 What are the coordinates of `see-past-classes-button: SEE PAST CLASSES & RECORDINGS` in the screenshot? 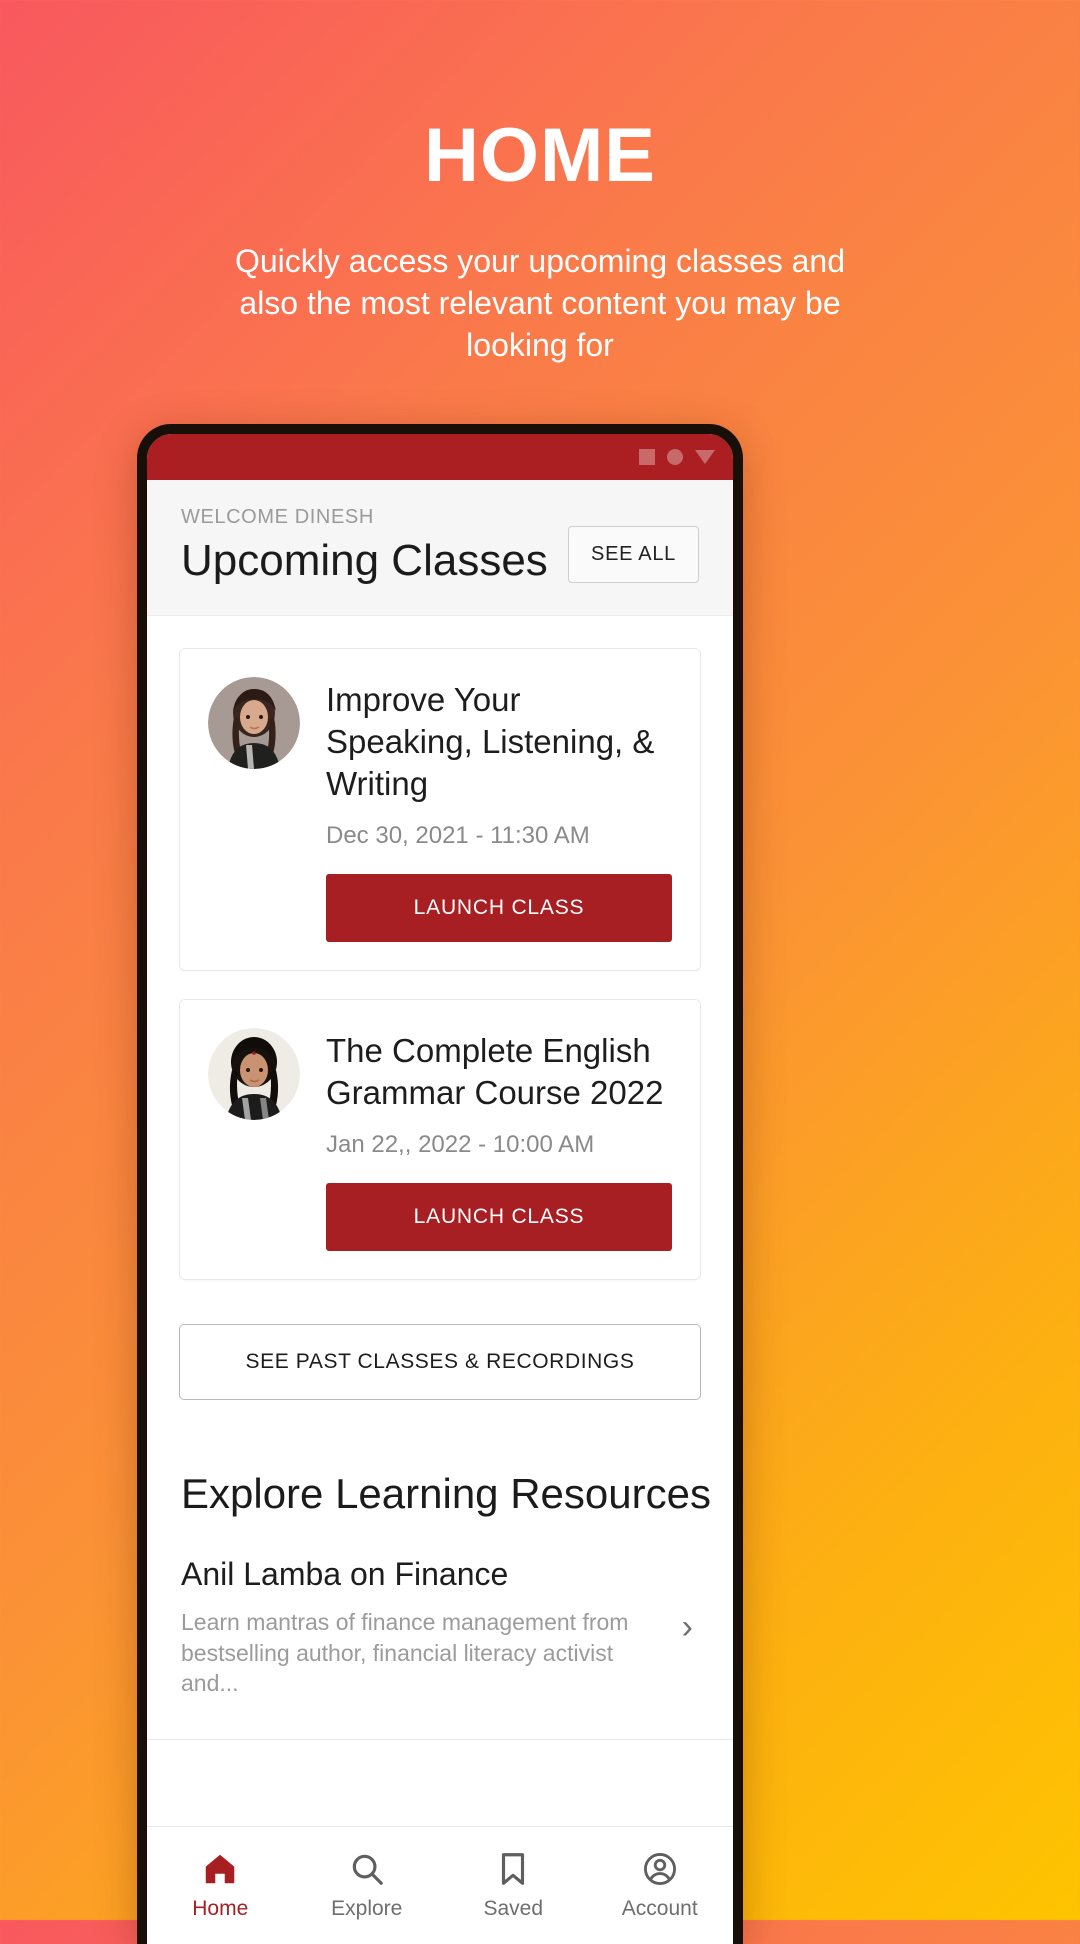 It's located at (440, 1362).